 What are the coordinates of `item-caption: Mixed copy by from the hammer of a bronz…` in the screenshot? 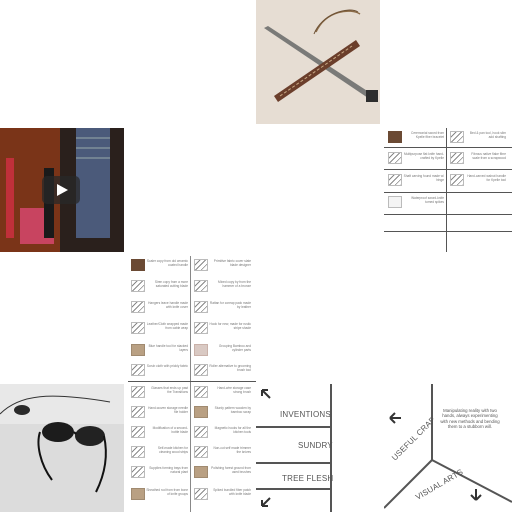 It's located at (230, 284).